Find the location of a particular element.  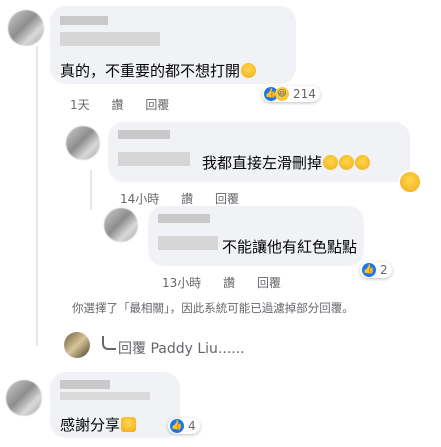

filter-notice: 你選擇了「最相關」，因此系統可能已過濾掉部分回覆。 is located at coordinates (213, 308).